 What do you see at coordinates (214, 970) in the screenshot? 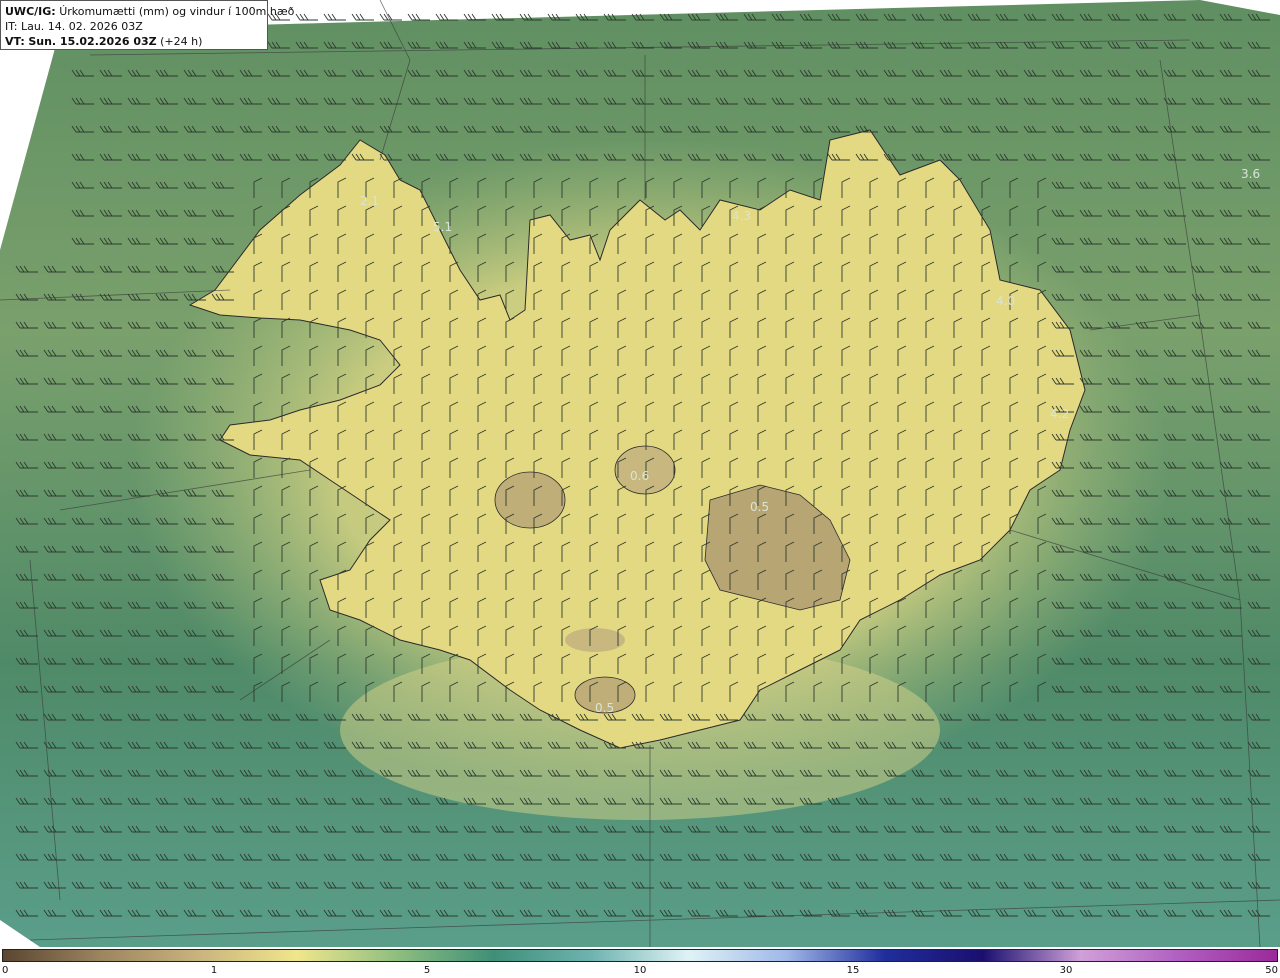
I see `colorbar-tick-1: 1` at bounding box center [214, 970].